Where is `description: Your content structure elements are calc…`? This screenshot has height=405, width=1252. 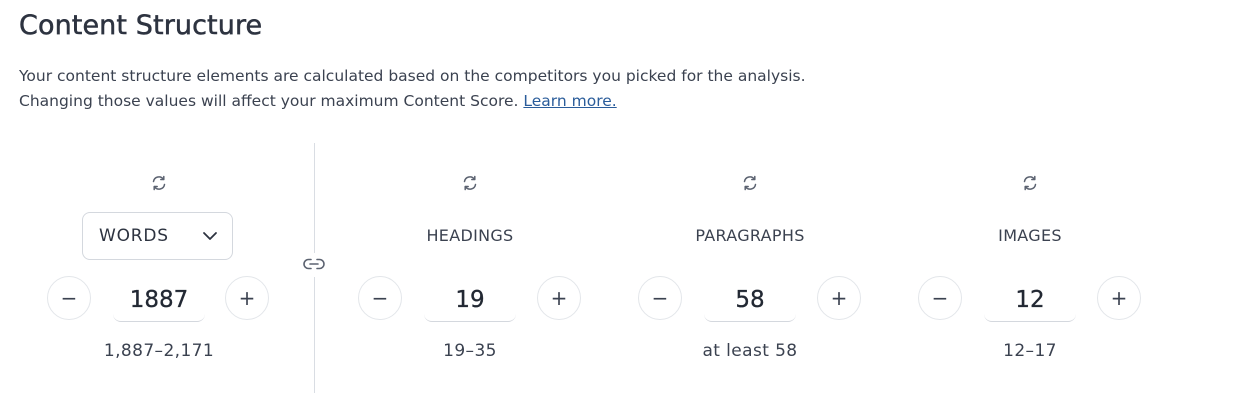
description: Your content structure elements are calc… is located at coordinates (412, 89).